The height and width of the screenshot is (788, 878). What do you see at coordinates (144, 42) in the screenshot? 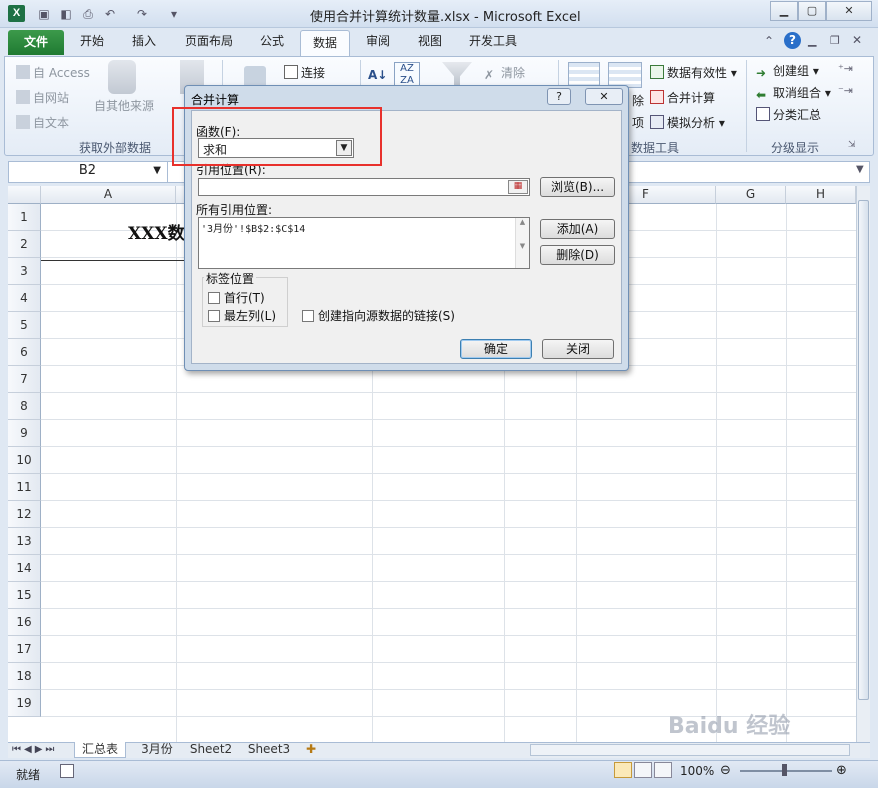
I see `tab-insert: 插入` at bounding box center [144, 42].